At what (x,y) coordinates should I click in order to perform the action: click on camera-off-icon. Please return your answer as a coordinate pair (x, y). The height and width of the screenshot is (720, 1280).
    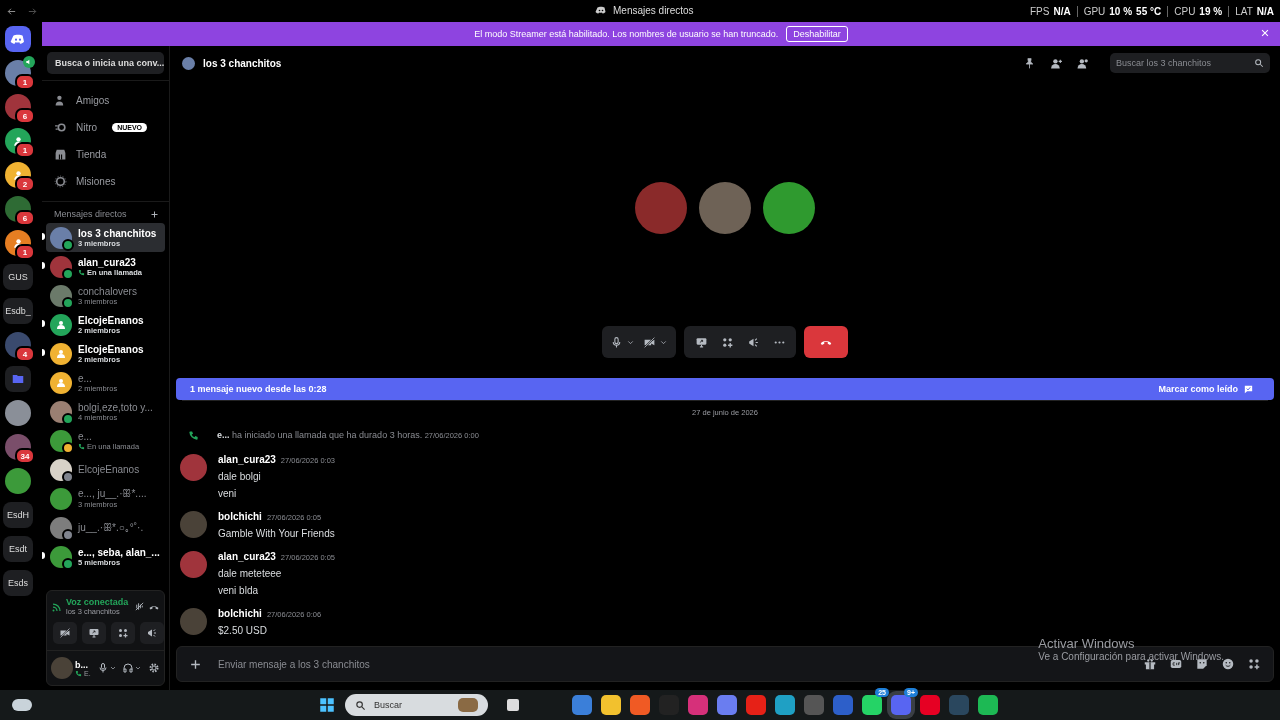
    Looking at the image, I should click on (65, 633).